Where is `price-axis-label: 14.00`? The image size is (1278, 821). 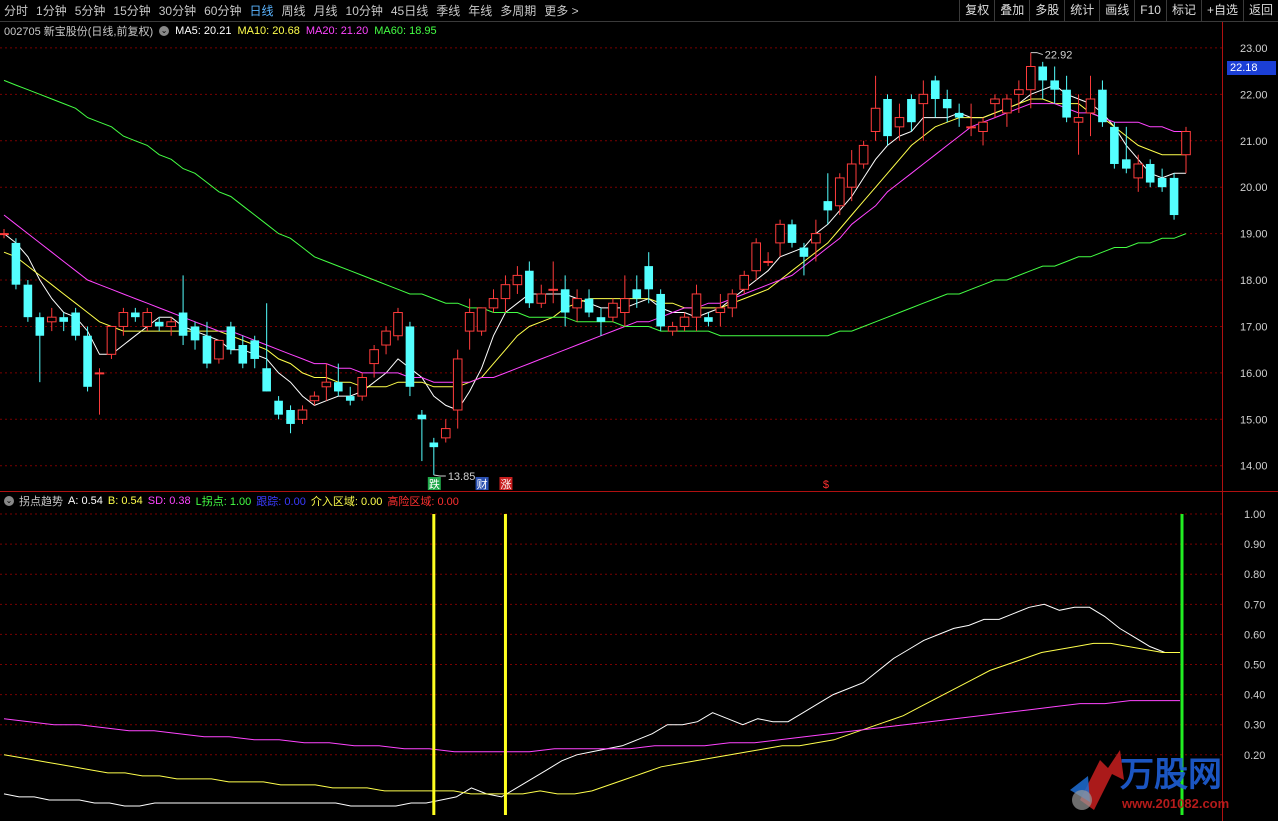
price-axis-label: 14.00 is located at coordinates (1254, 467).